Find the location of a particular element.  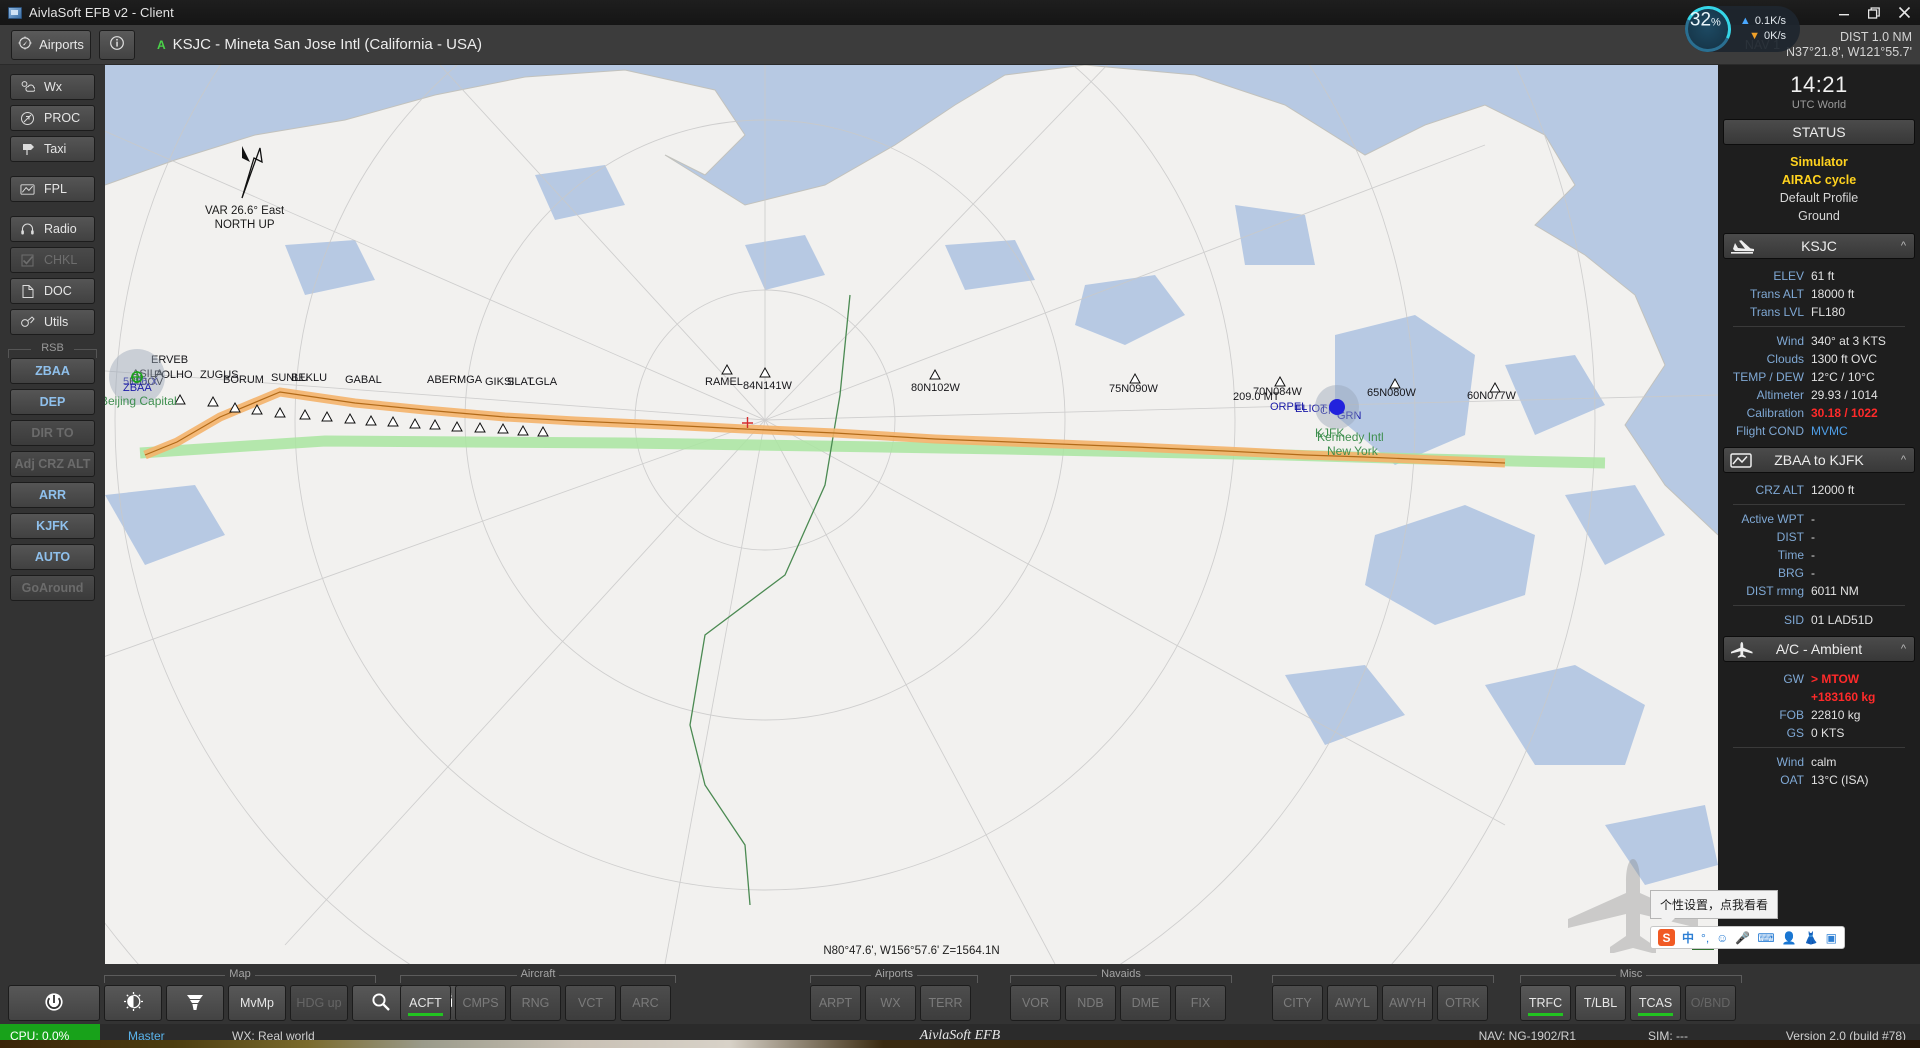

rsb-fieldset: RSB is located at coordinates (52, 350).